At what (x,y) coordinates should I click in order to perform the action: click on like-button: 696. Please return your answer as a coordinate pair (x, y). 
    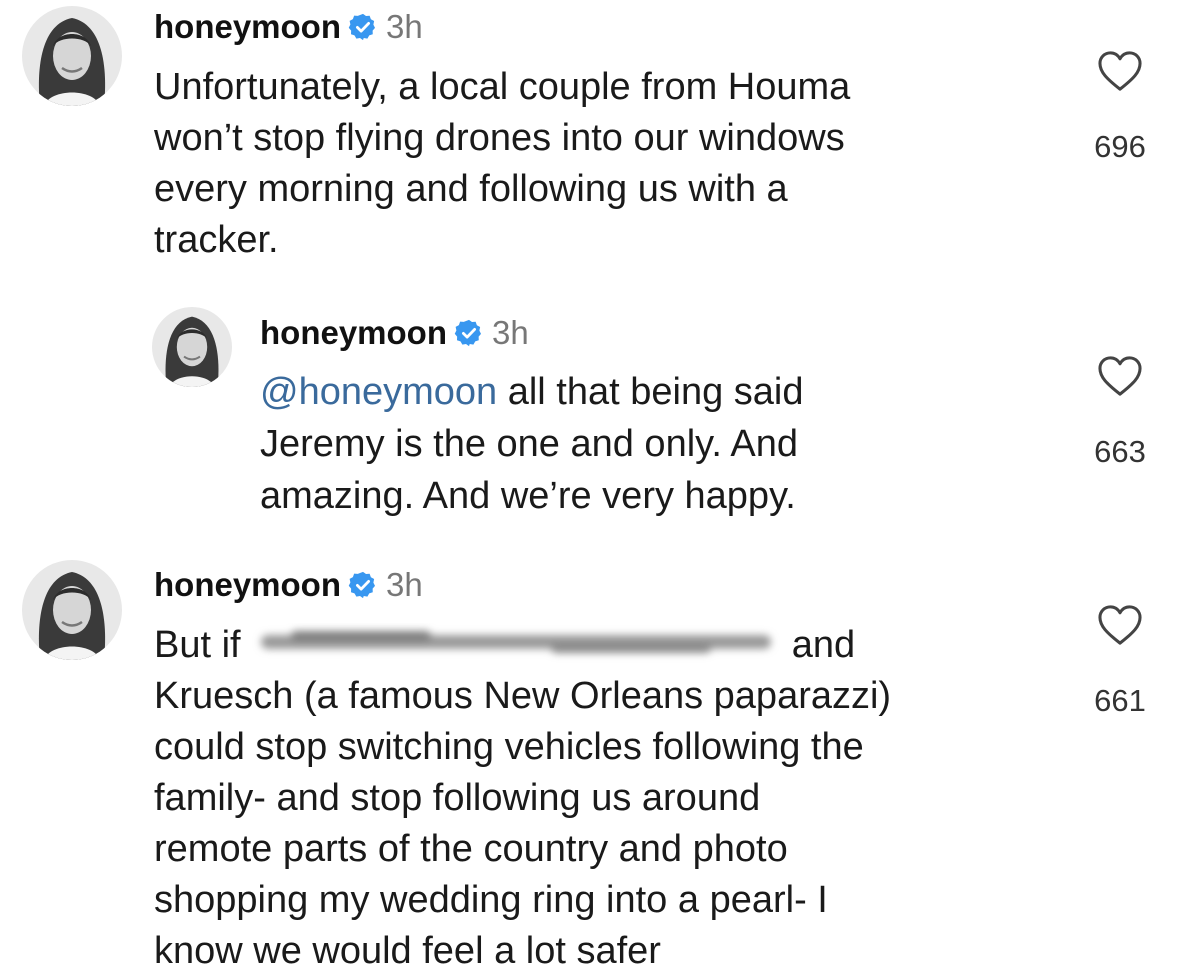
    Looking at the image, I should click on (1120, 107).